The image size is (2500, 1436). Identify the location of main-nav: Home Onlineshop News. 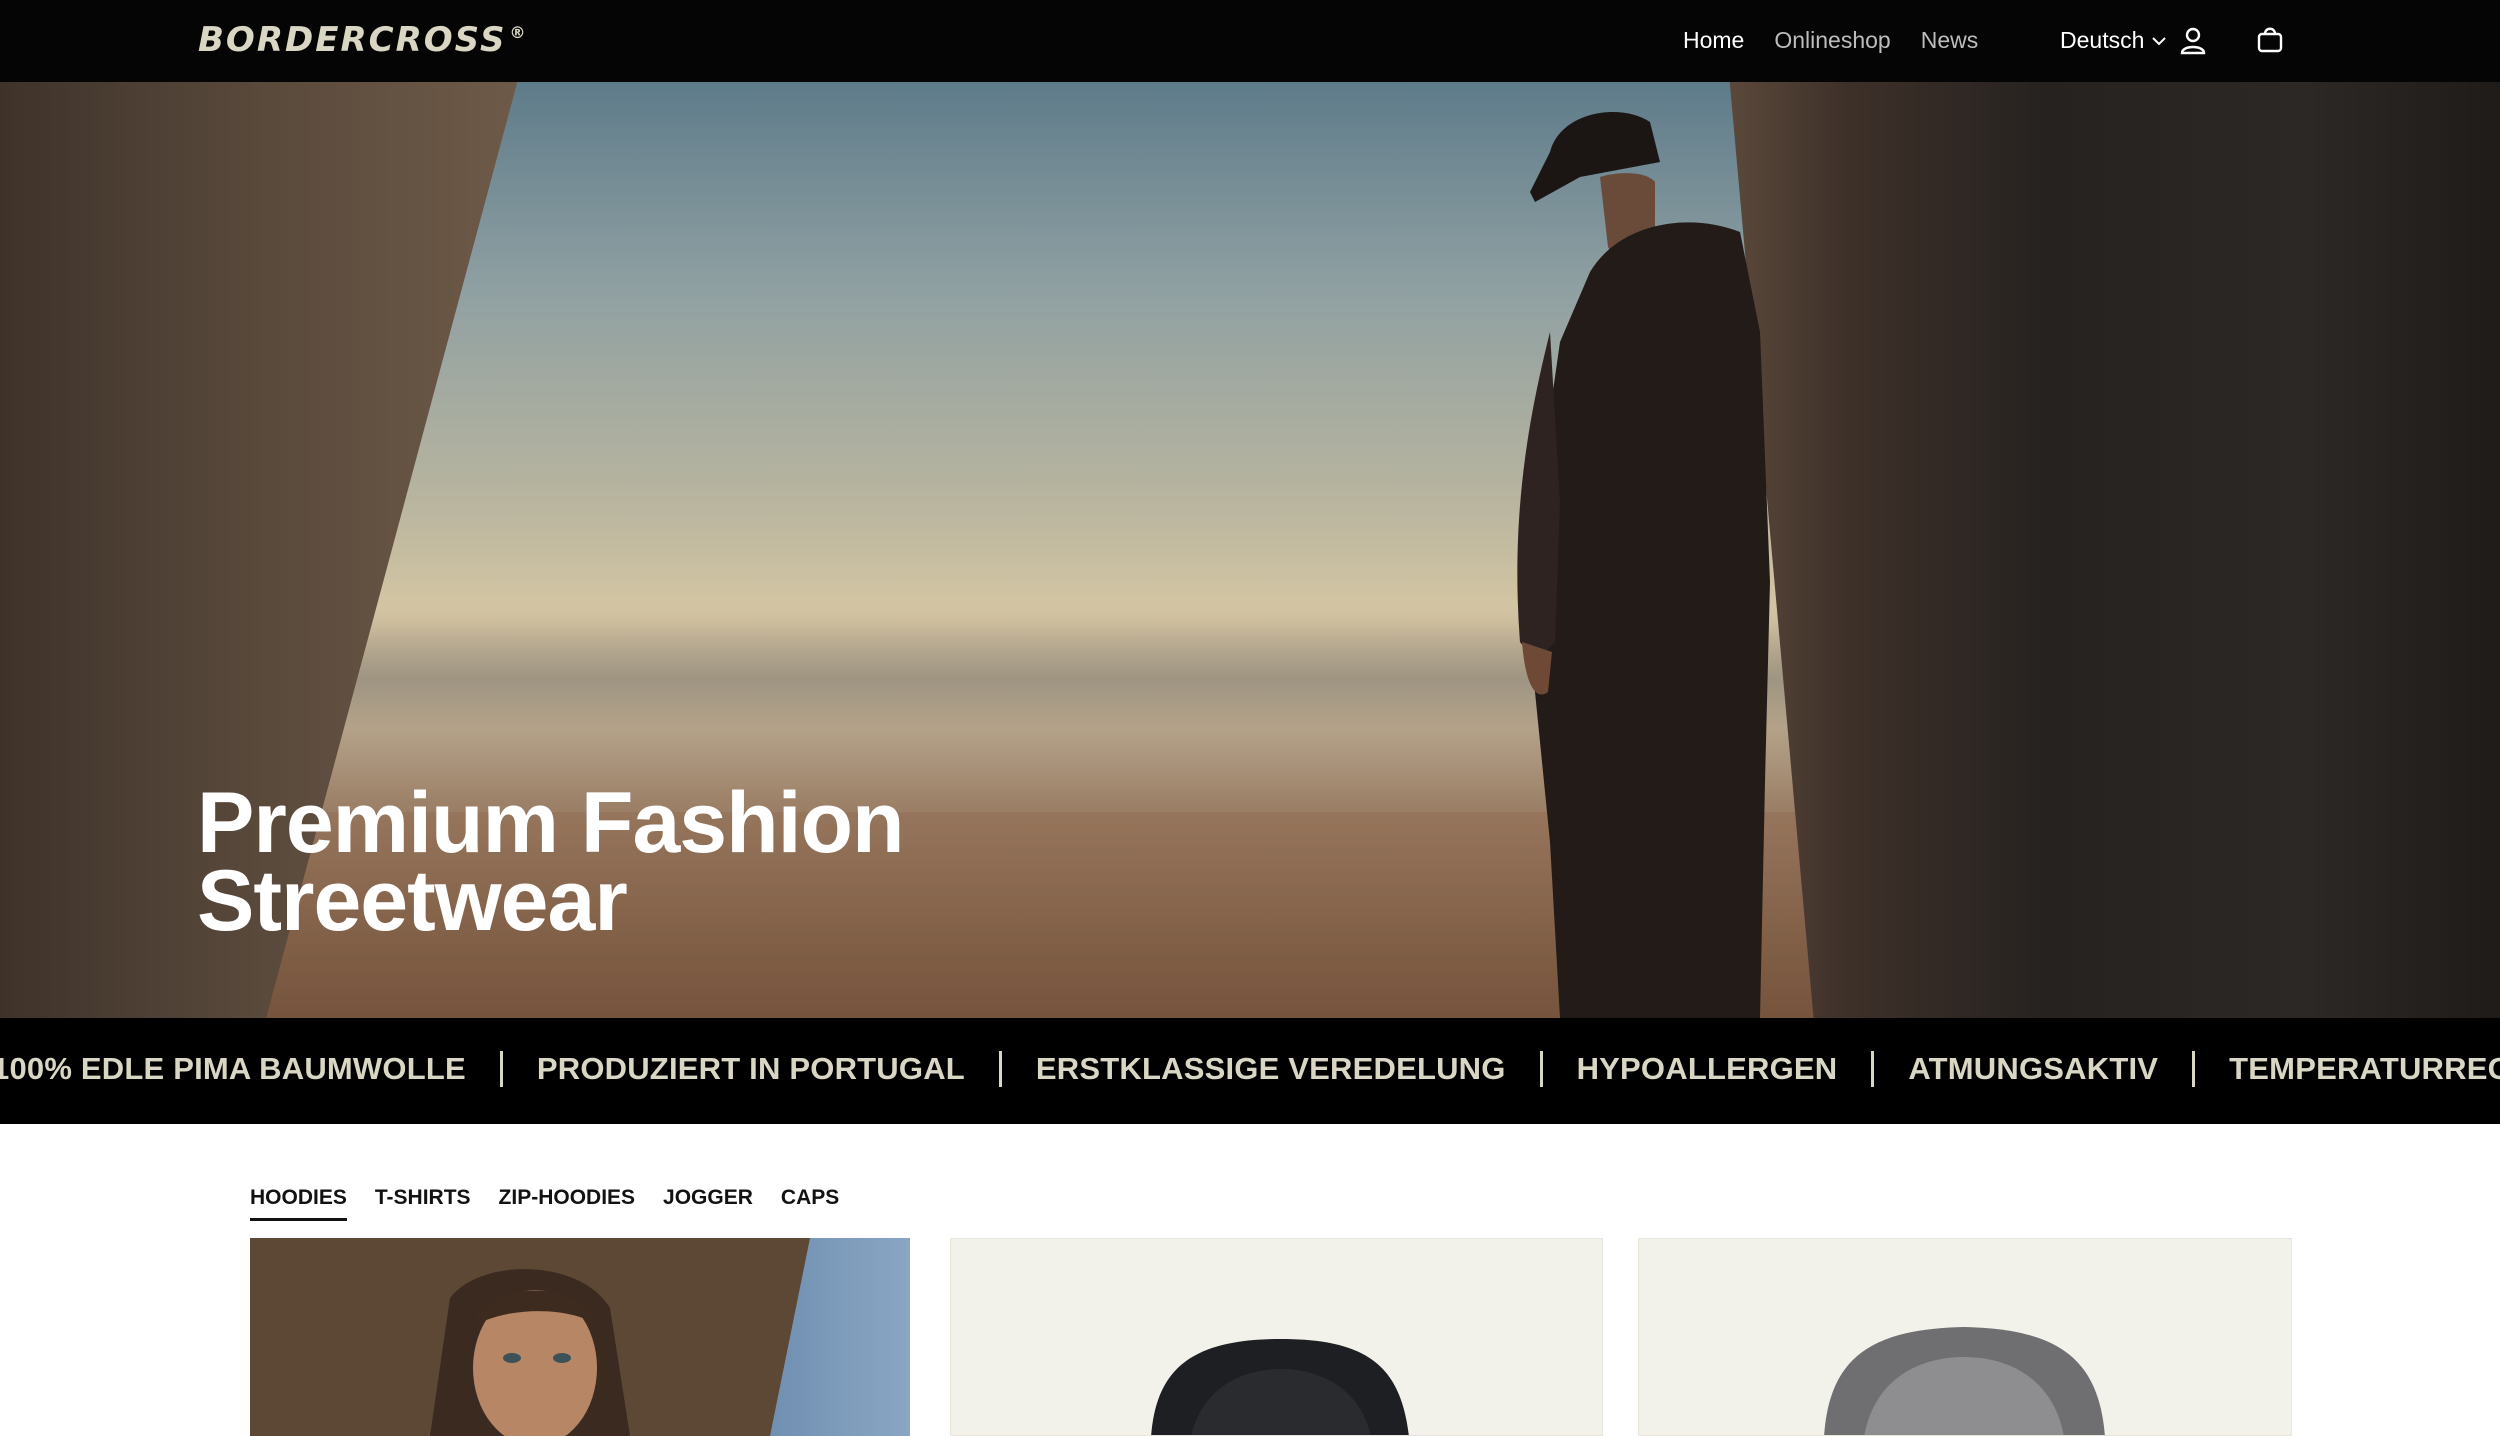
(1830, 40).